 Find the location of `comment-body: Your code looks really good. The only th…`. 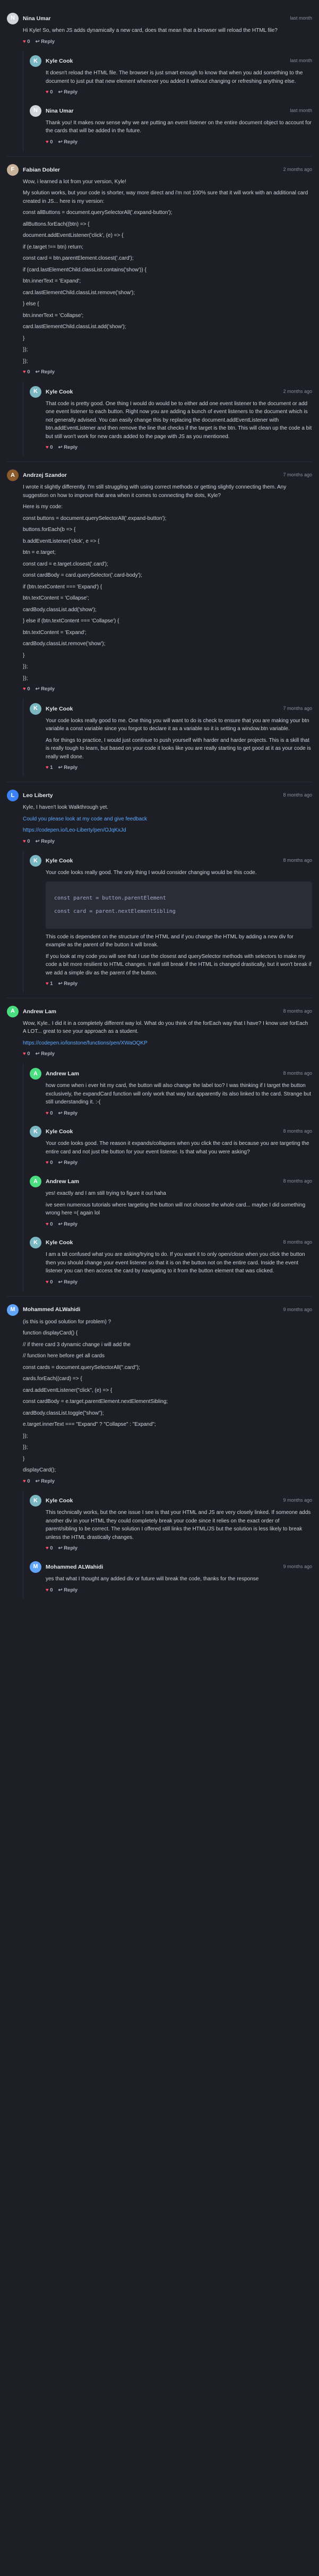

comment-body: Your code looks really good. The only th… is located at coordinates (171, 928).